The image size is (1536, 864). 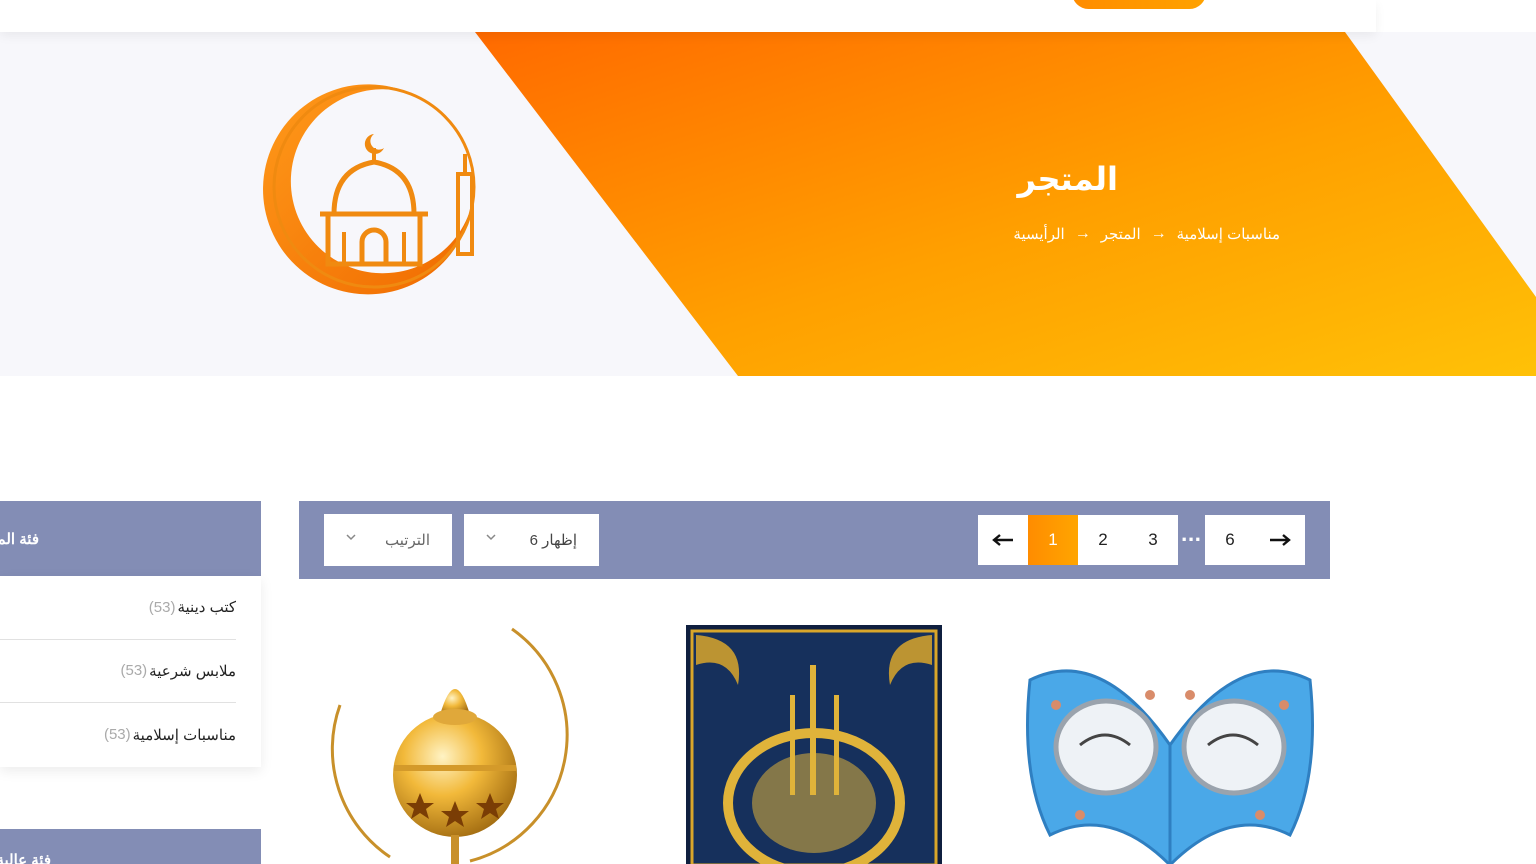 I want to click on category-item: مناسبات إسلامية (53), so click(x=118, y=735).